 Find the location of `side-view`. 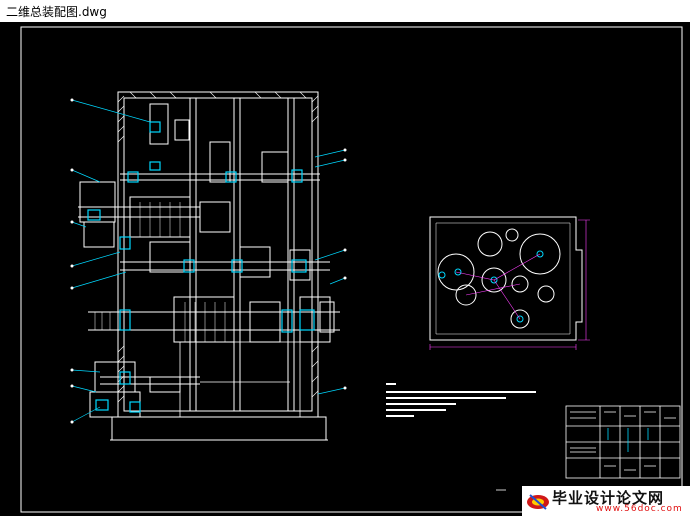

side-view is located at coordinates (509, 283).